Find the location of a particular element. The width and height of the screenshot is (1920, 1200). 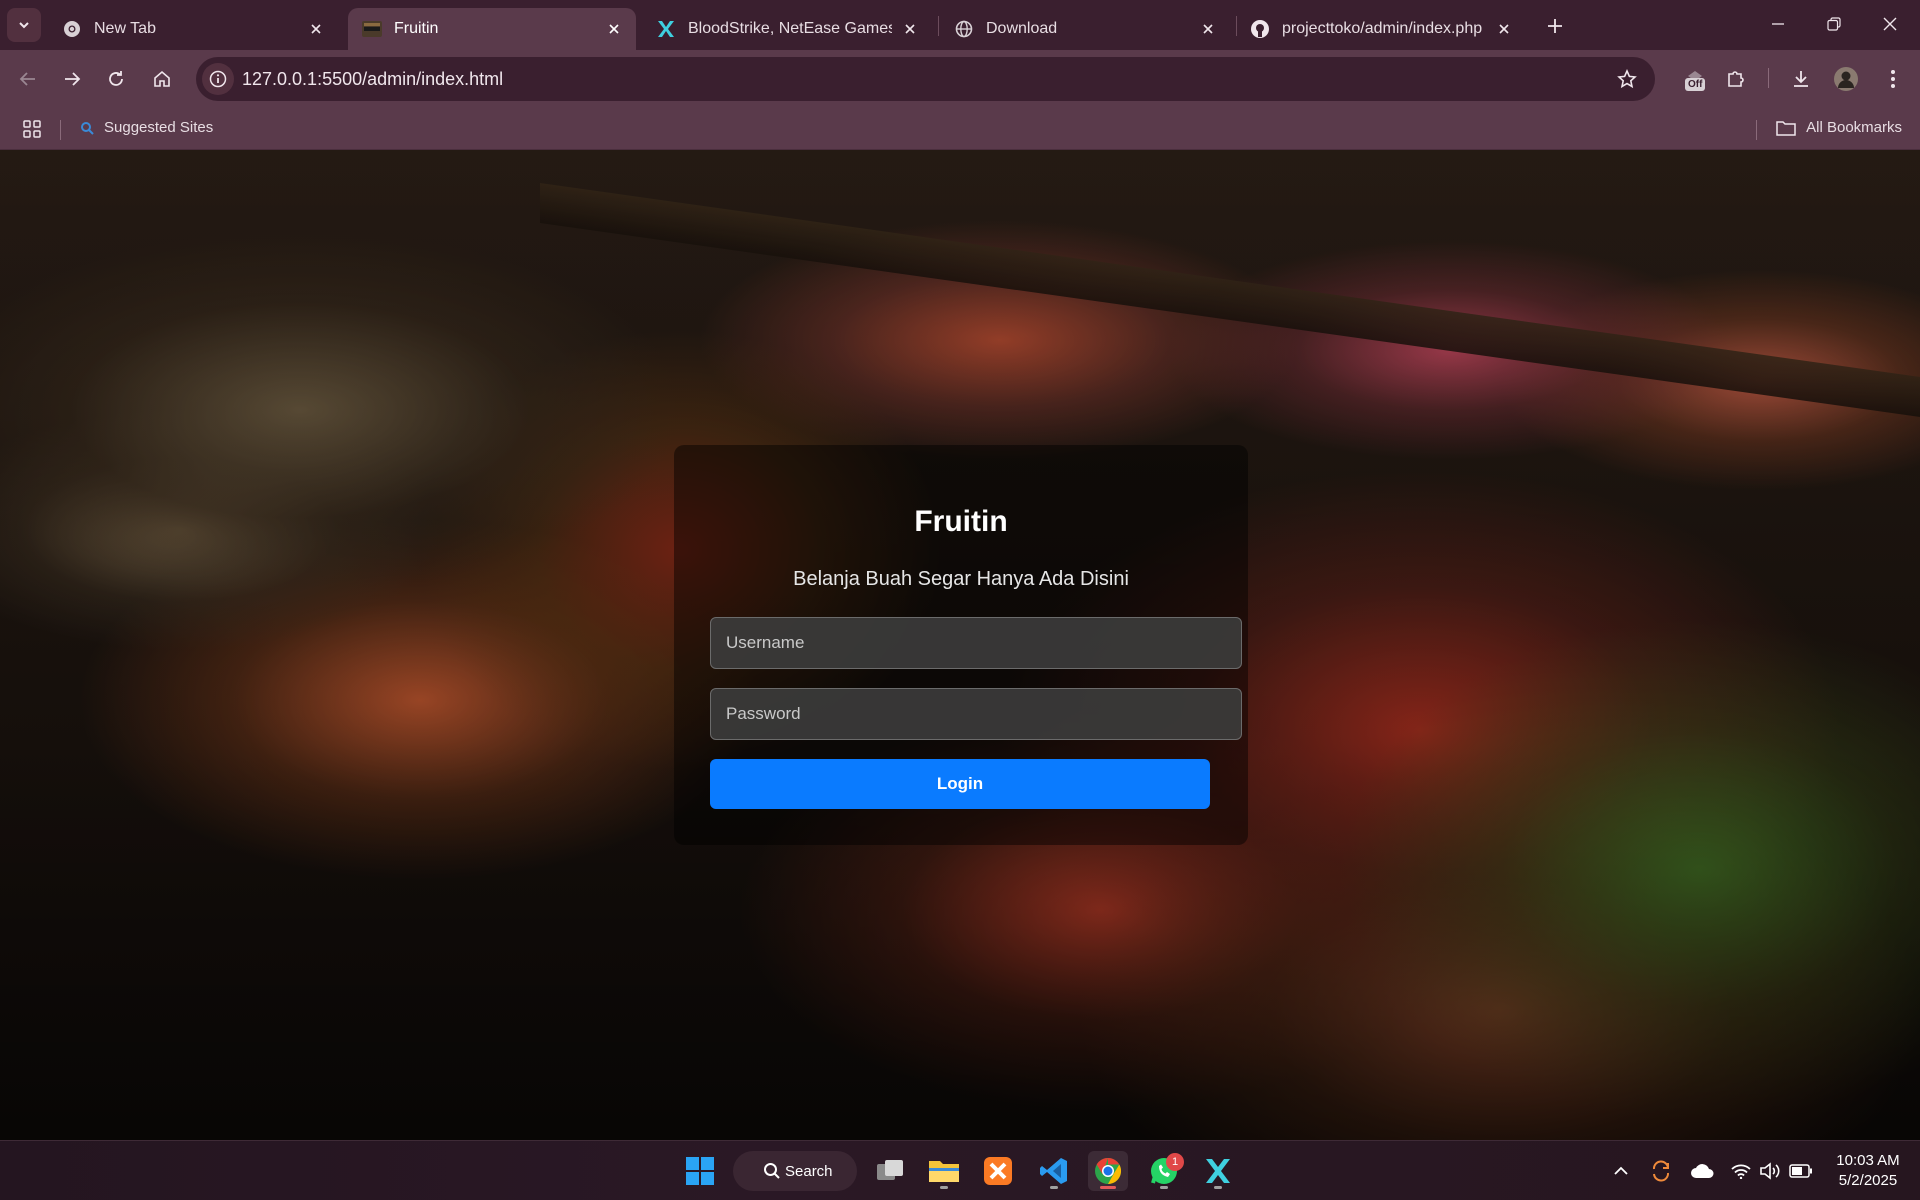

taskbar-search: Search is located at coordinates (795, 1171).